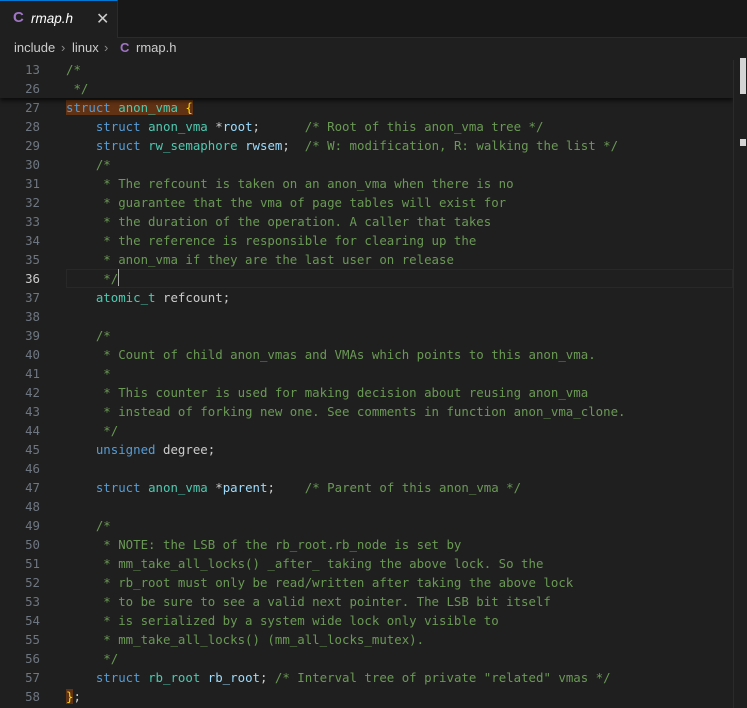  I want to click on sticky-scroll-header: 13 /* 26 */, so click(366, 79).